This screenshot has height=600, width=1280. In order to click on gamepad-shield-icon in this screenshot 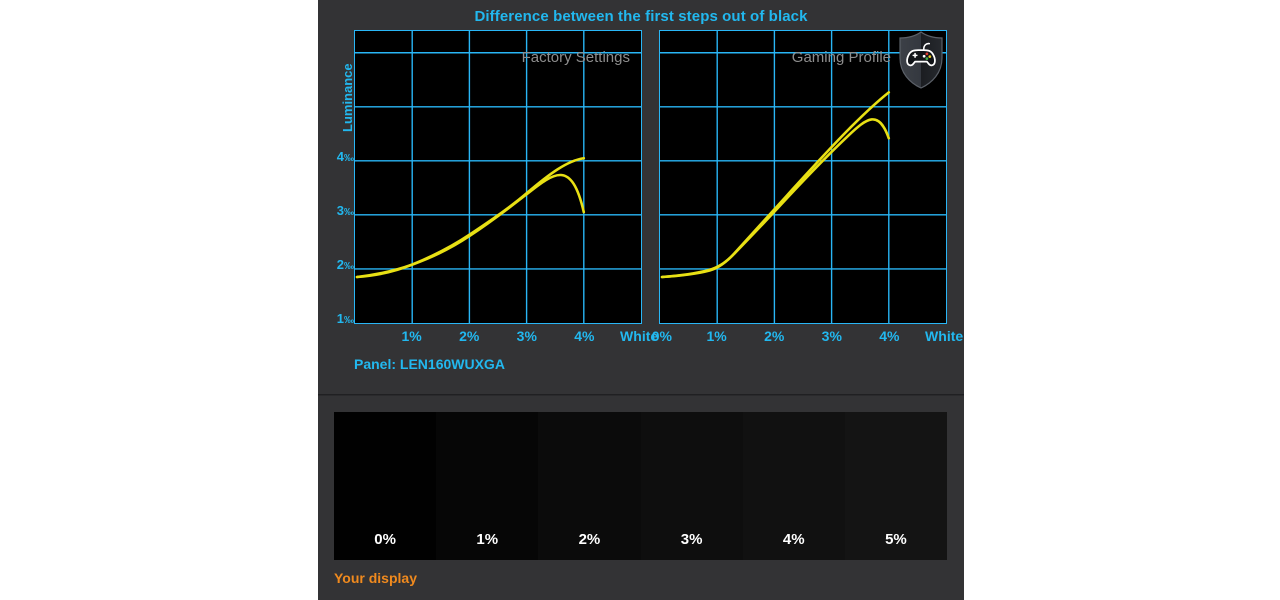, I will do `click(921, 60)`.